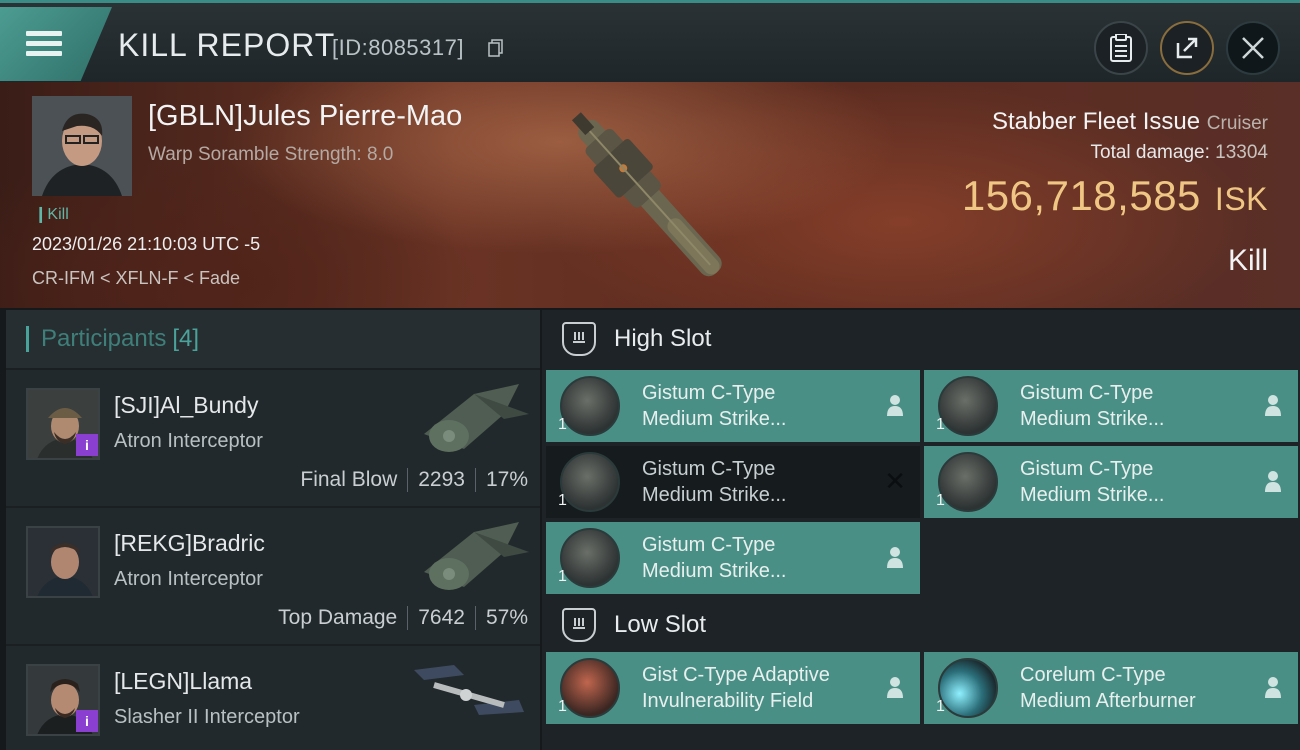  What do you see at coordinates (403, 618) in the screenshot?
I see `participant-stats: Top Damage 7642 57%` at bounding box center [403, 618].